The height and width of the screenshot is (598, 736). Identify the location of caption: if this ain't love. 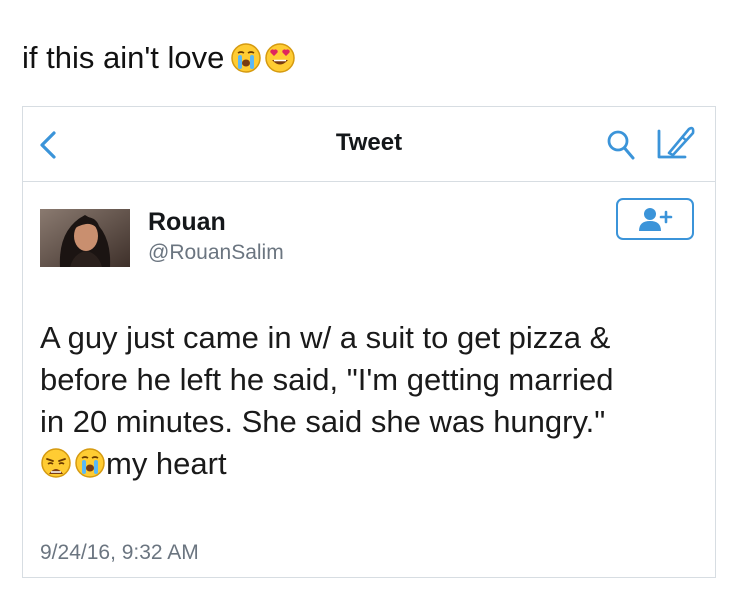
(159, 58).